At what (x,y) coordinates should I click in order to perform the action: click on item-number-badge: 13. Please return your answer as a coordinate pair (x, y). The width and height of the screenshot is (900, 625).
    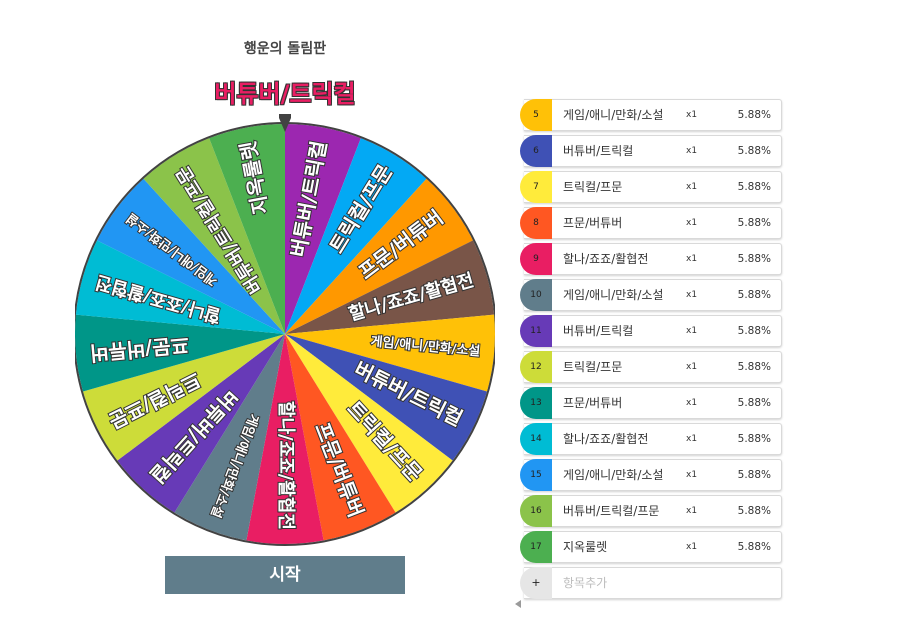
    Looking at the image, I should click on (536, 403).